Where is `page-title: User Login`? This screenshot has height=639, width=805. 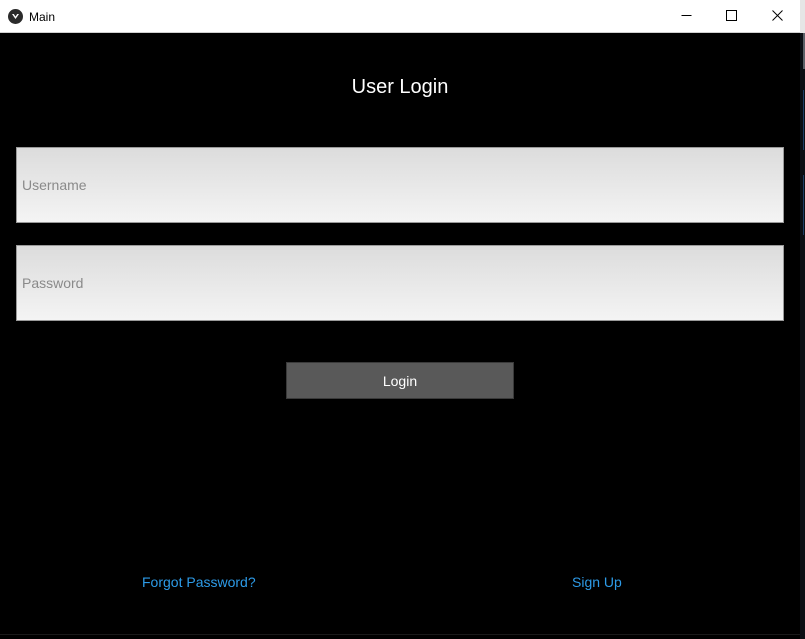
page-title: User Login is located at coordinates (400, 87).